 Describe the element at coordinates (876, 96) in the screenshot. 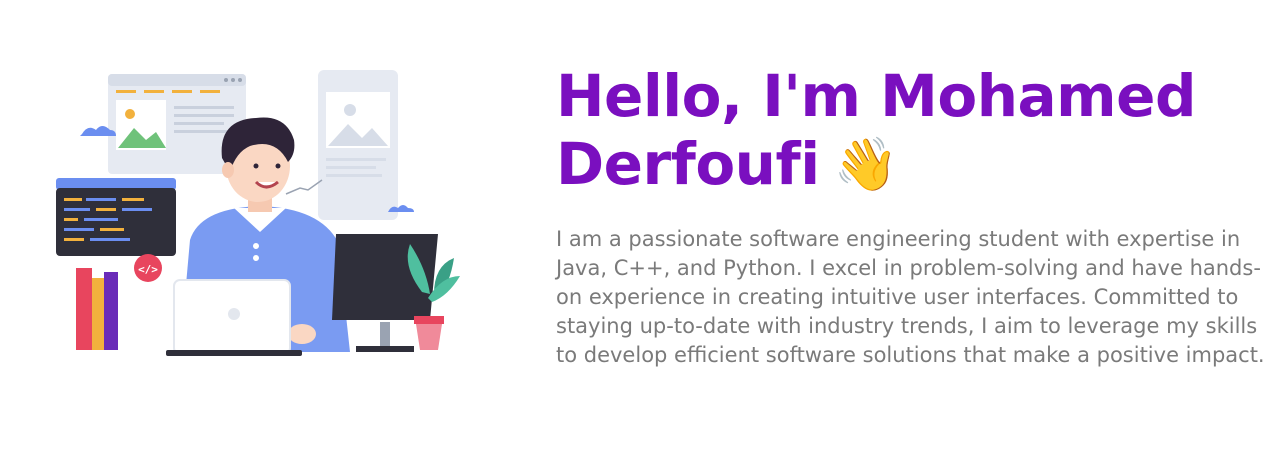

I see `title-line-1: Hello, I'm Mohamed` at that location.